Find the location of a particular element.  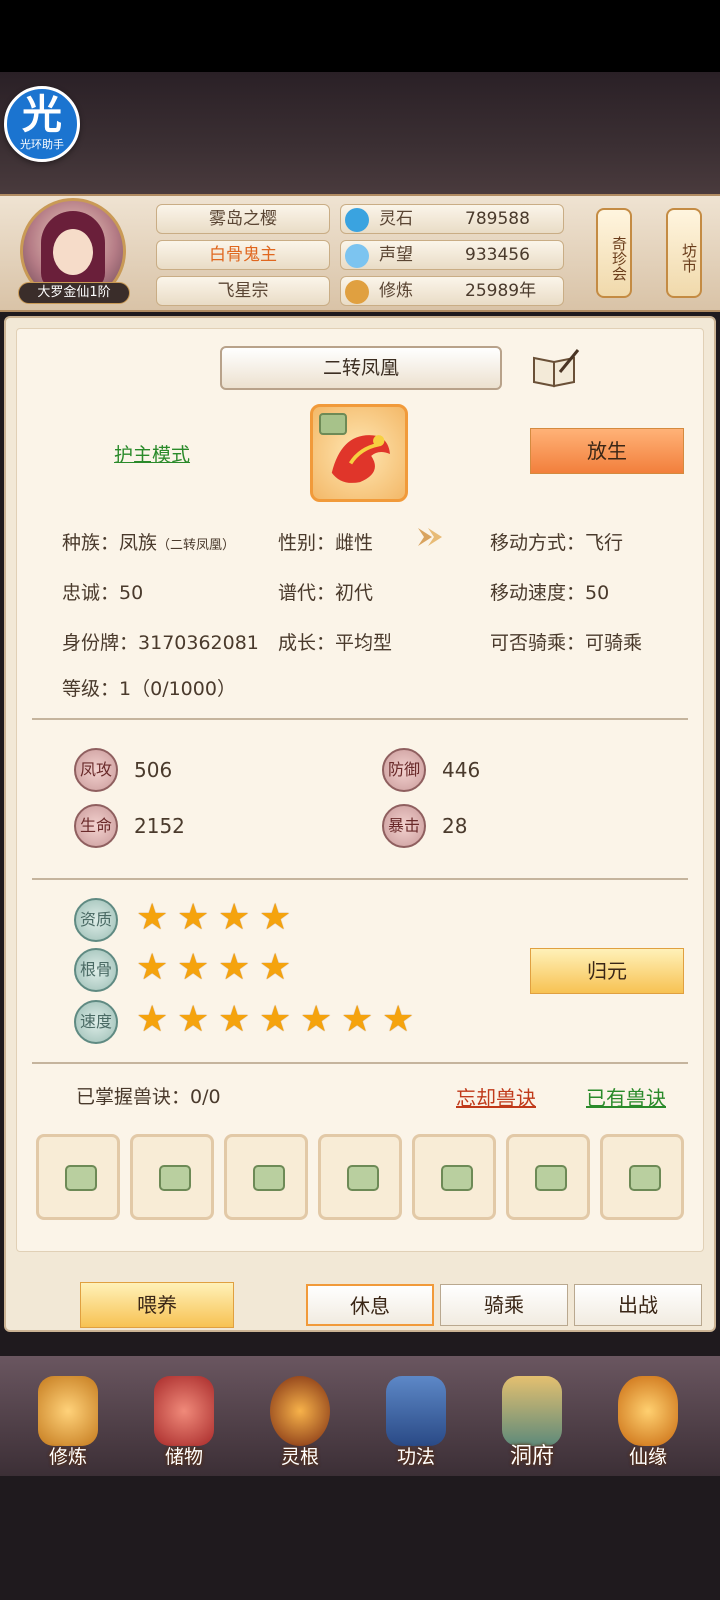

phoenix-icon is located at coordinates (360, 459).